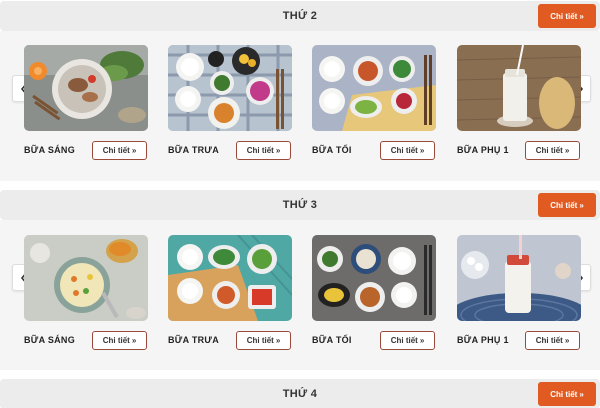  I want to click on day-title: THỨ 3, so click(300, 205).